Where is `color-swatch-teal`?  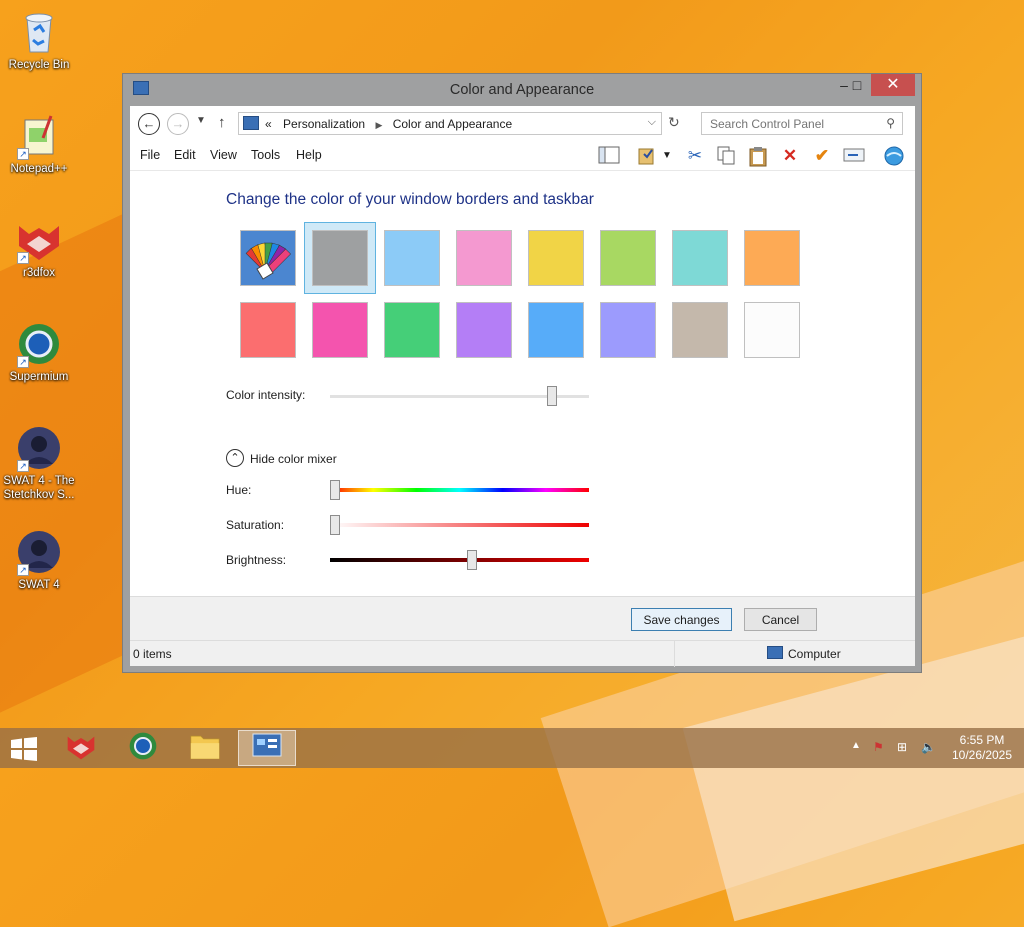
color-swatch-teal is located at coordinates (700, 258).